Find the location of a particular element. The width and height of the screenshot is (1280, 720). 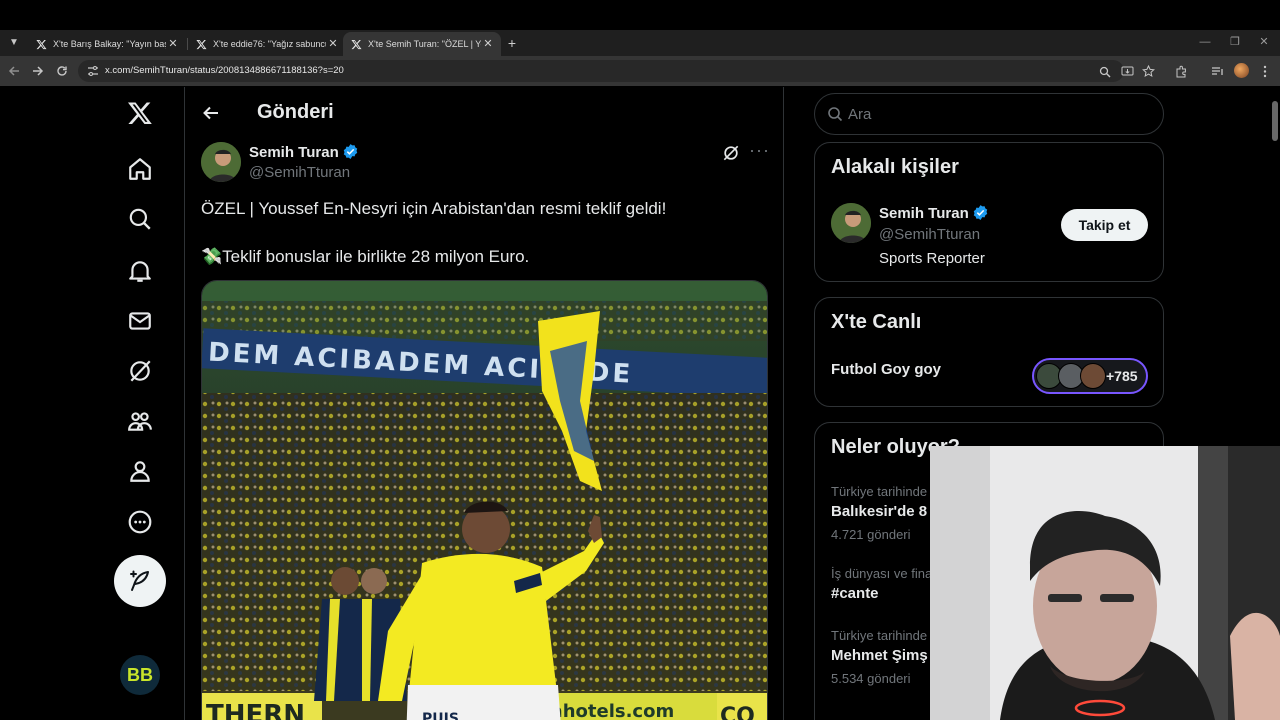

search-box: Ara is located at coordinates (989, 114).